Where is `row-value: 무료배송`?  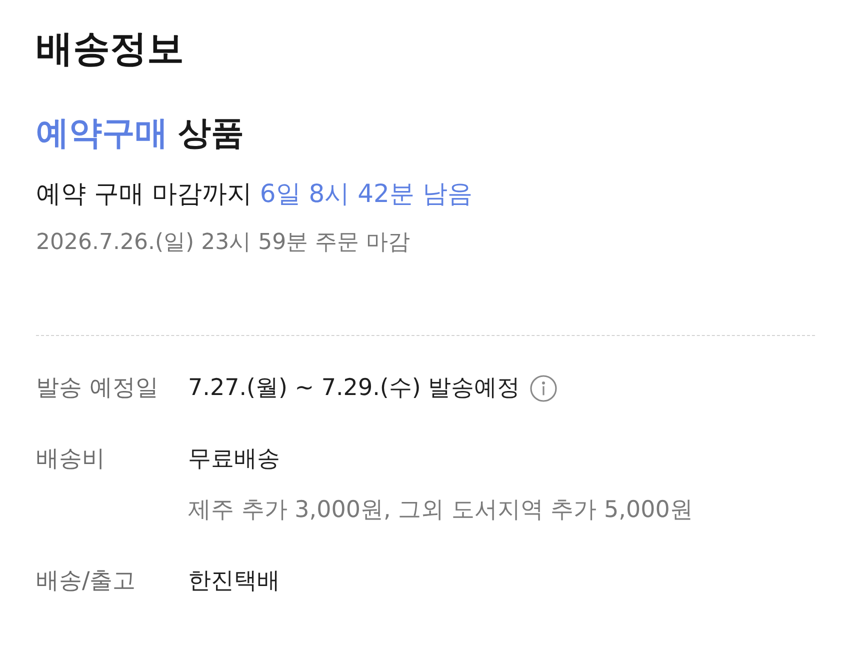 row-value: 무료배송 is located at coordinates (234, 459).